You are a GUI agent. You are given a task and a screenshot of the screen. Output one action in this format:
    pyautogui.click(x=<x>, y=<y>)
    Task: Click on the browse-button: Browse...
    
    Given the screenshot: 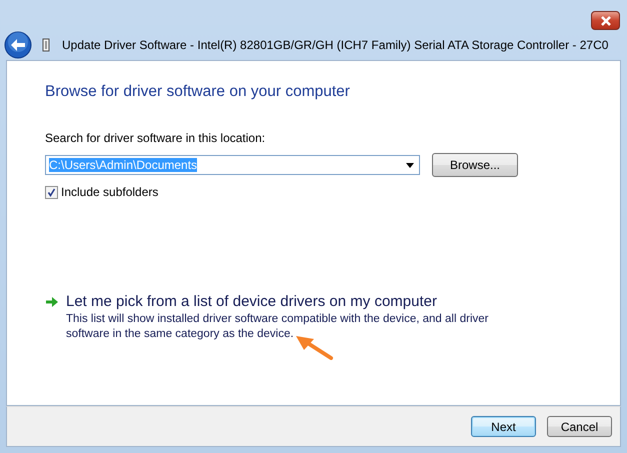 What is the action you would take?
    pyautogui.click(x=475, y=165)
    